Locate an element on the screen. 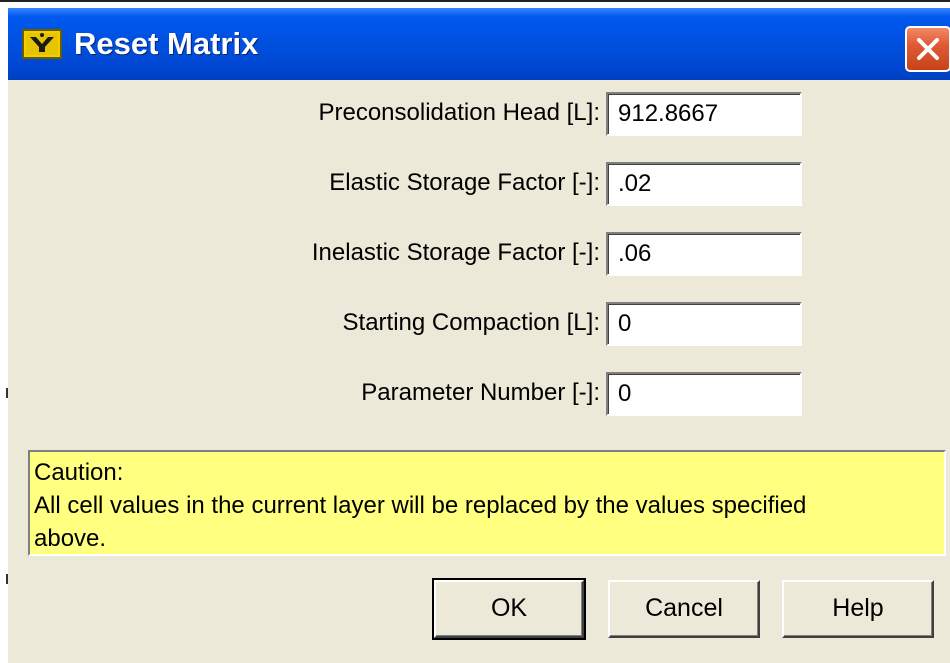 The width and height of the screenshot is (950, 663). field-row-inelastic-storage-factor: Inelastic Storage Factor [-]: is located at coordinates (304, 254).